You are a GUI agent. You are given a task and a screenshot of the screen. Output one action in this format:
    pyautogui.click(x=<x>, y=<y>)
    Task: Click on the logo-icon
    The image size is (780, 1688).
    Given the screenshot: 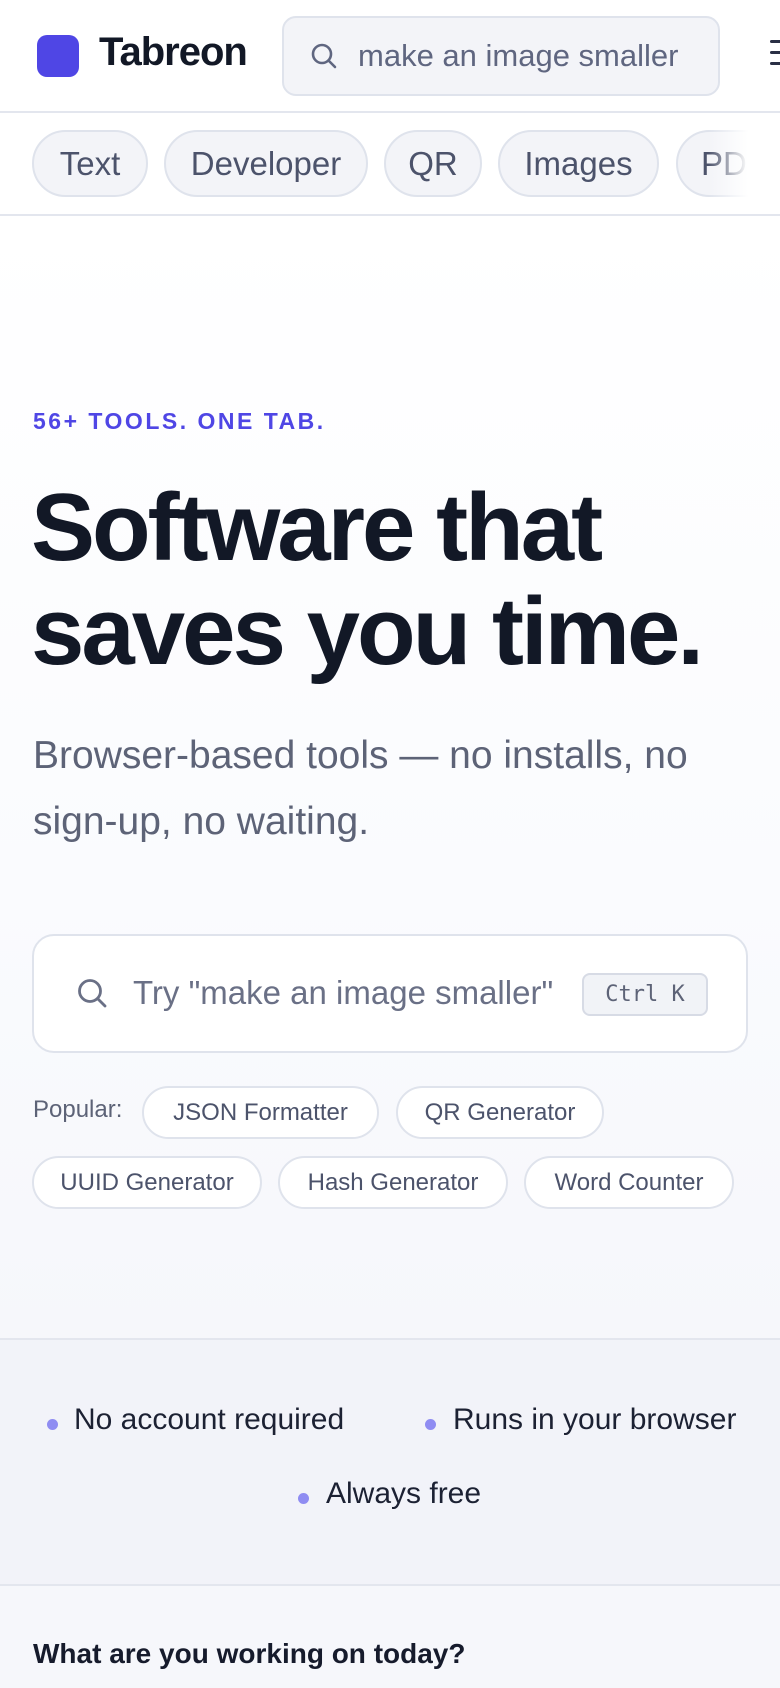 What is the action you would take?
    pyautogui.click(x=58, y=56)
    